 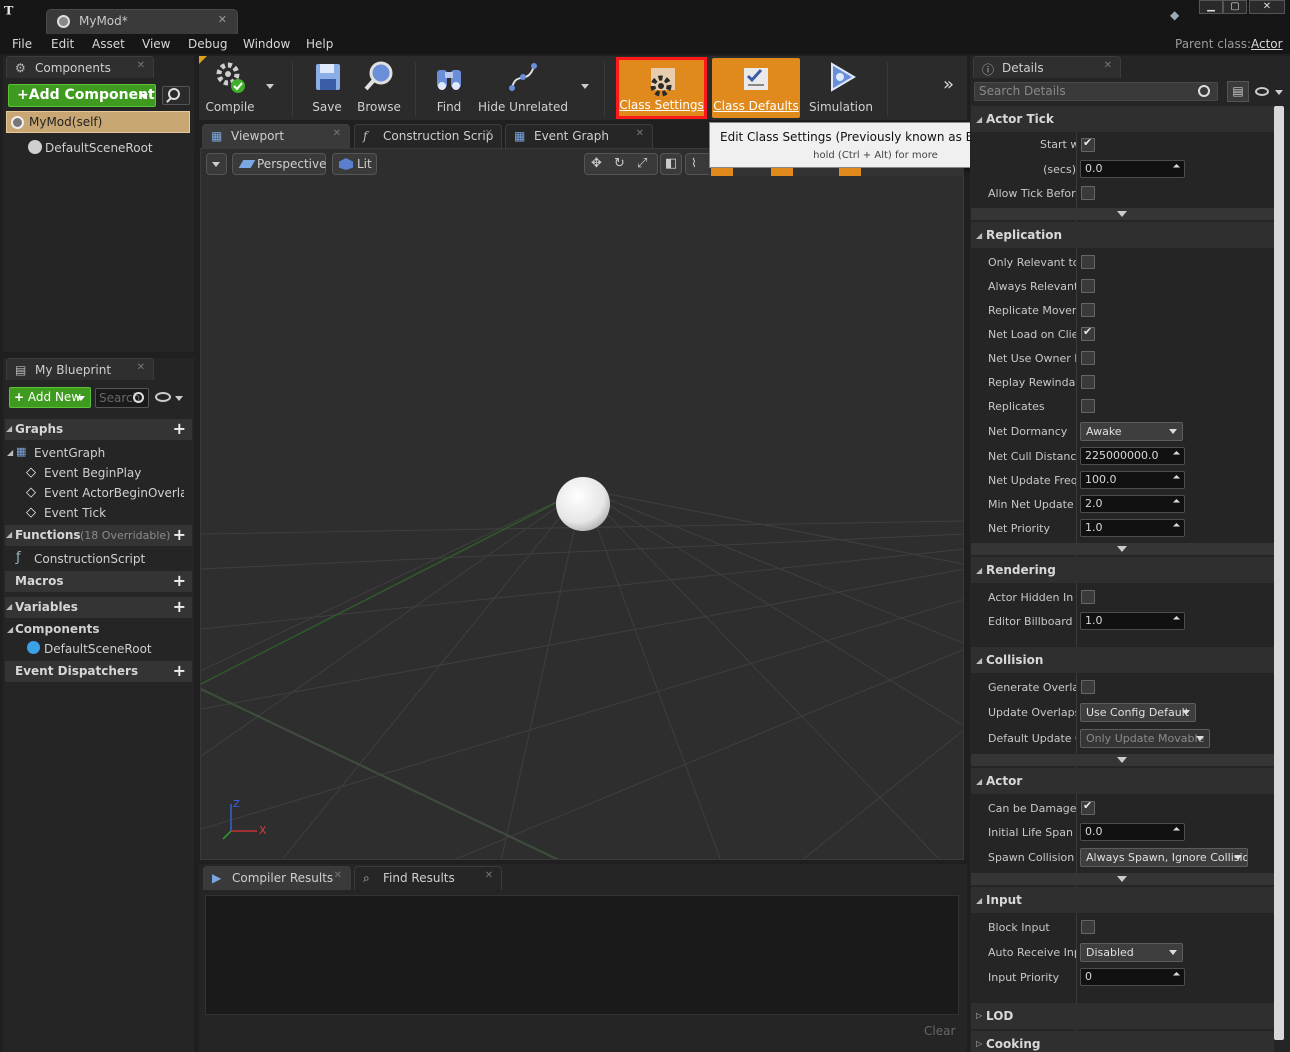 What do you see at coordinates (1164, 857) in the screenshot?
I see `spawn-collision-select: Always Spawn, Ignore Collisions` at bounding box center [1164, 857].